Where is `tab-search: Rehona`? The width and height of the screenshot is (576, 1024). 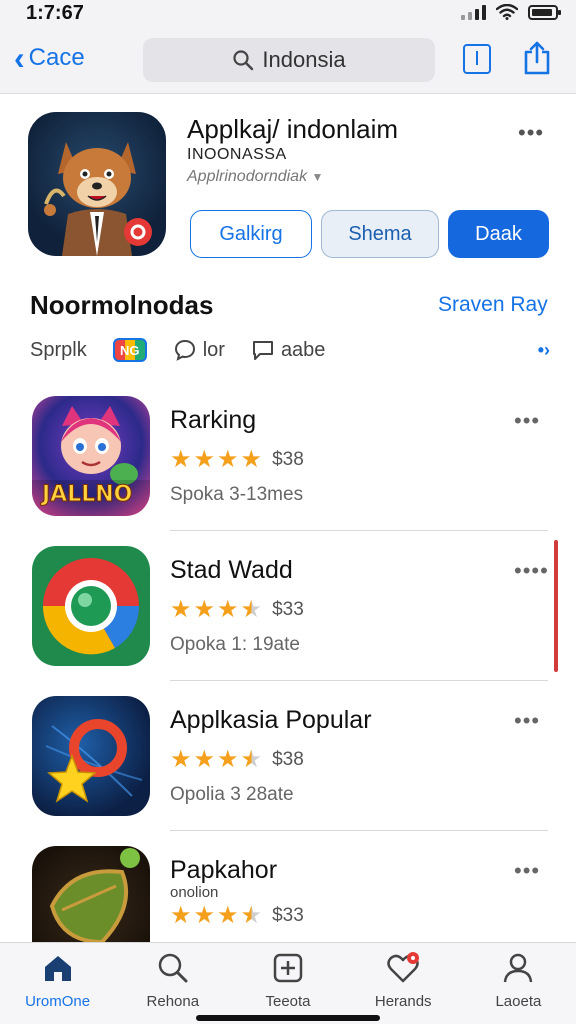
tab-search: Rehona is located at coordinates (172, 983).